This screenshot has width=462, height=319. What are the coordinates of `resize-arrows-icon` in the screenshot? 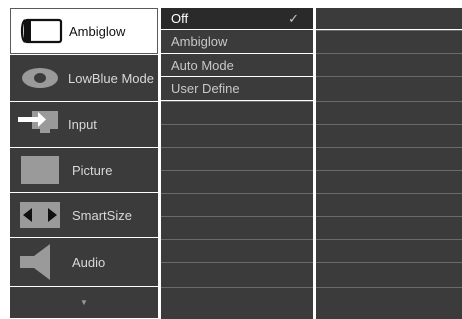 It's located at (40, 215).